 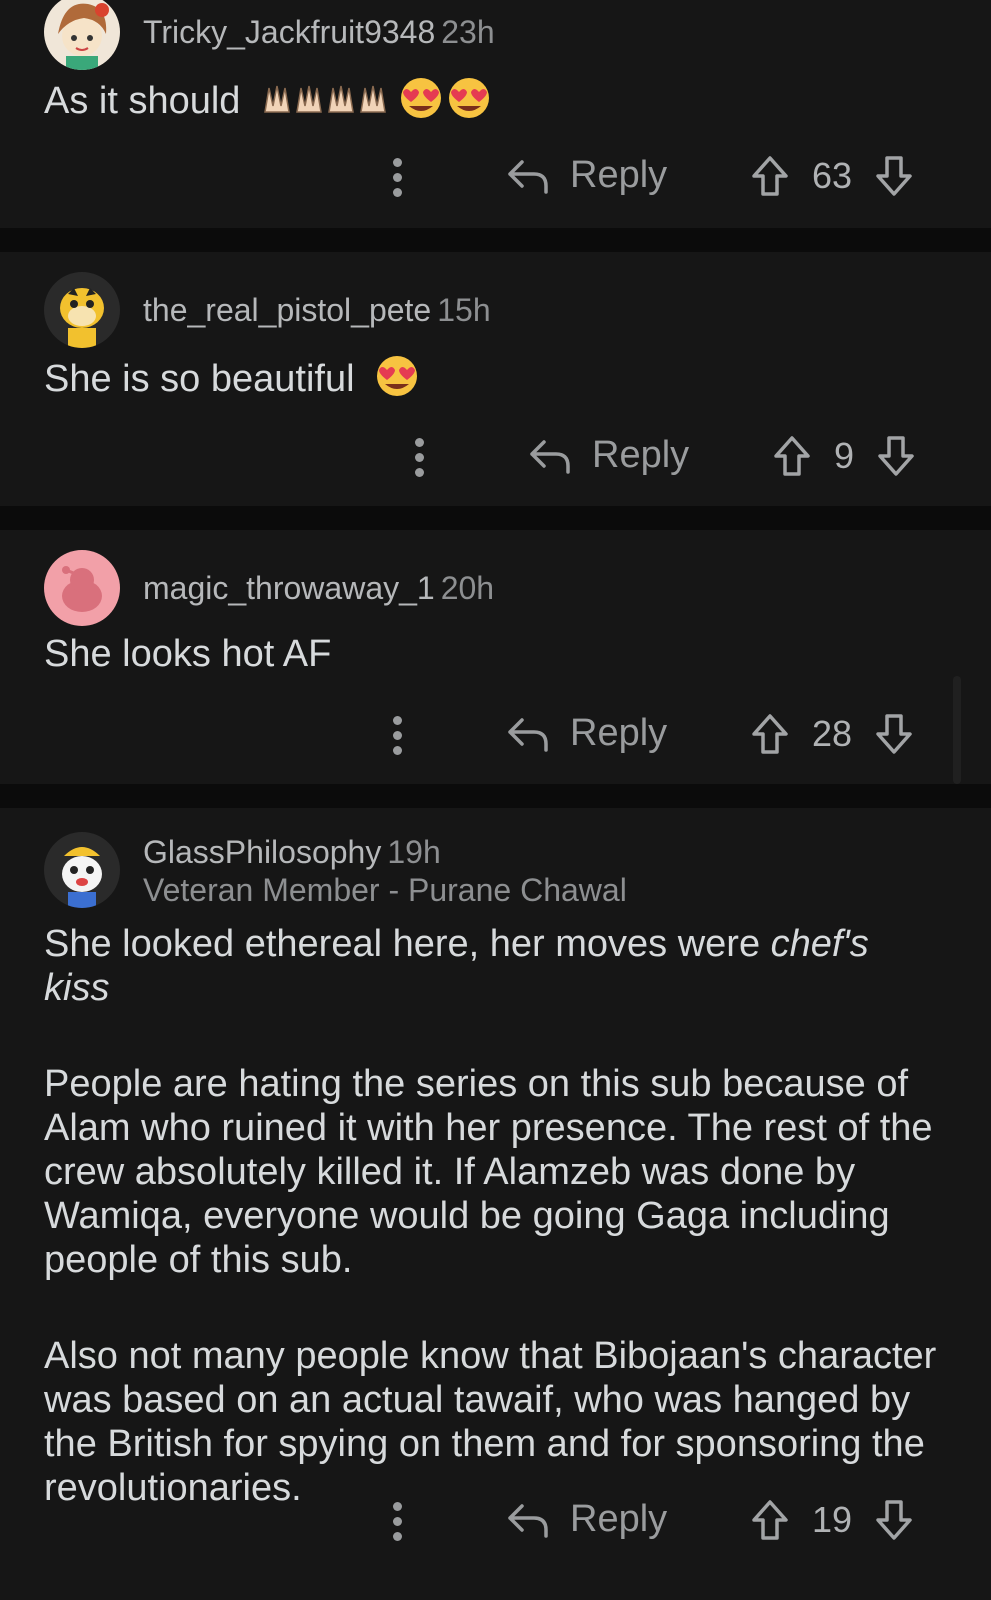 What do you see at coordinates (385, 890) in the screenshot?
I see `user-flair: Veteran Member - Purane Chawal` at bounding box center [385, 890].